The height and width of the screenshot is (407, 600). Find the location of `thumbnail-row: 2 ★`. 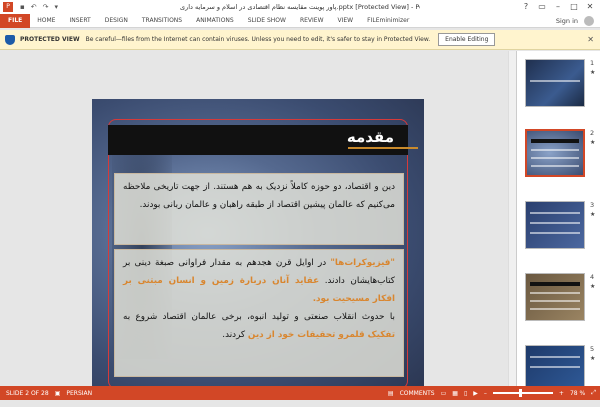

thumbnail-row: 2 ★ is located at coordinates (558, 159).